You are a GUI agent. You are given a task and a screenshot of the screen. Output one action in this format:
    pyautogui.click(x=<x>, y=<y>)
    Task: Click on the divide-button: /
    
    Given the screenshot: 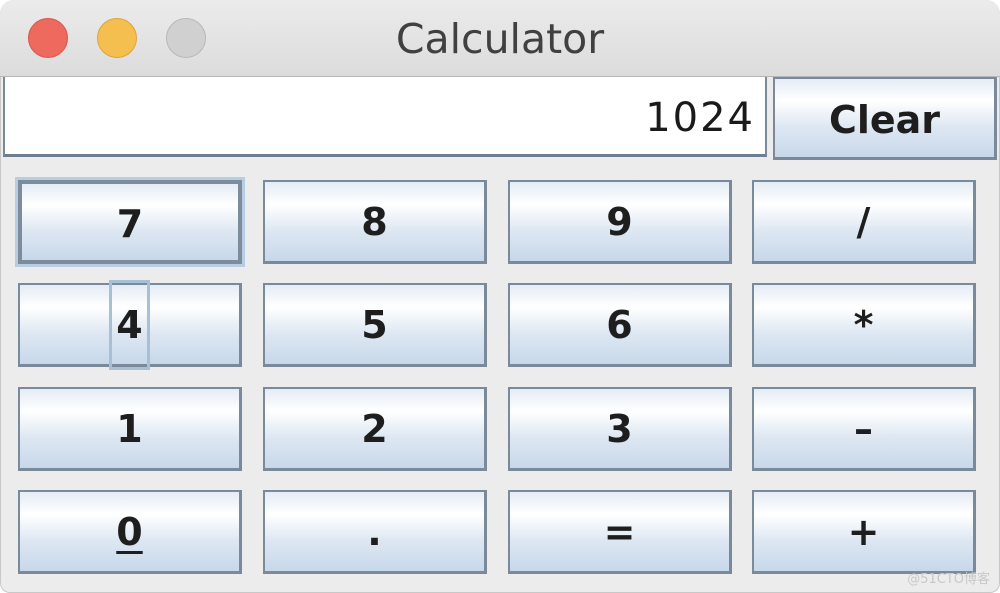 What is the action you would take?
    pyautogui.click(x=864, y=222)
    